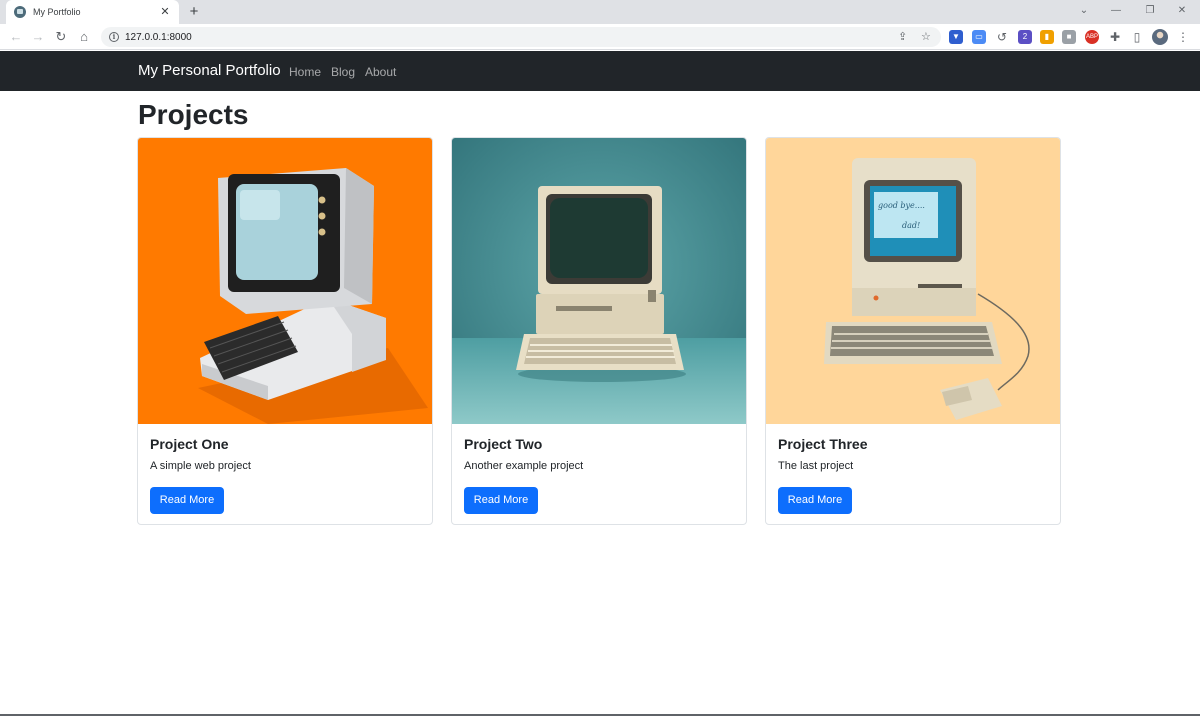 The image size is (1200, 716). I want to click on nav-link-blog: Blog, so click(343, 72).